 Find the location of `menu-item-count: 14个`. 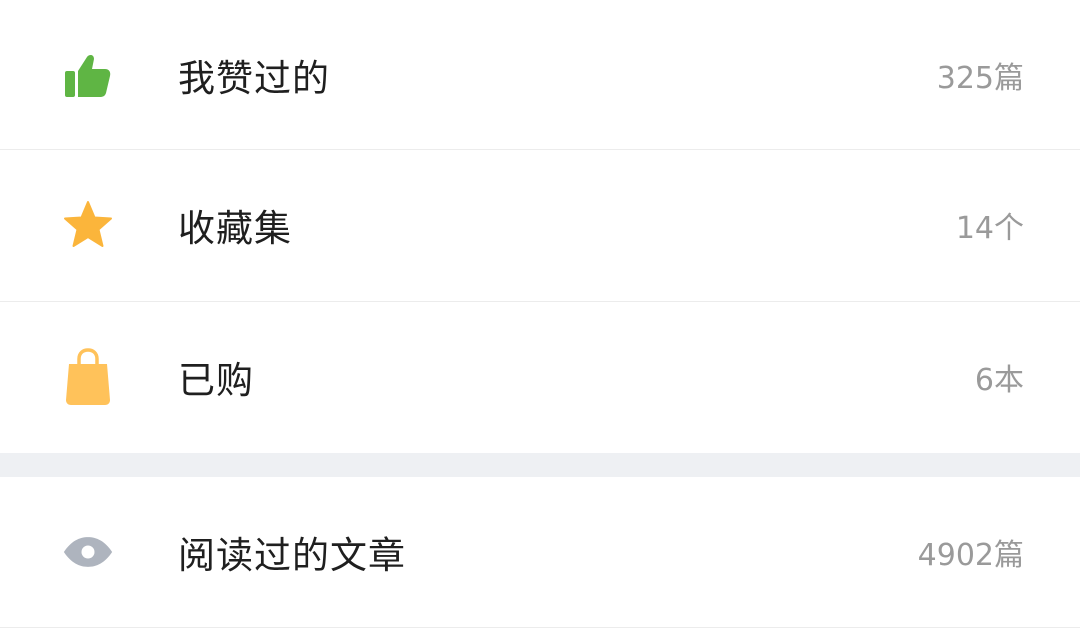

menu-item-count: 14个 is located at coordinates (989, 228).